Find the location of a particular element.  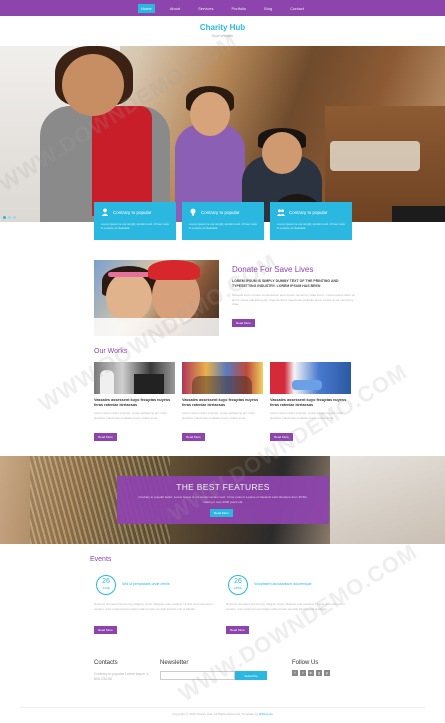

footer-follow-title: Follow Us is located at coordinates (305, 663).